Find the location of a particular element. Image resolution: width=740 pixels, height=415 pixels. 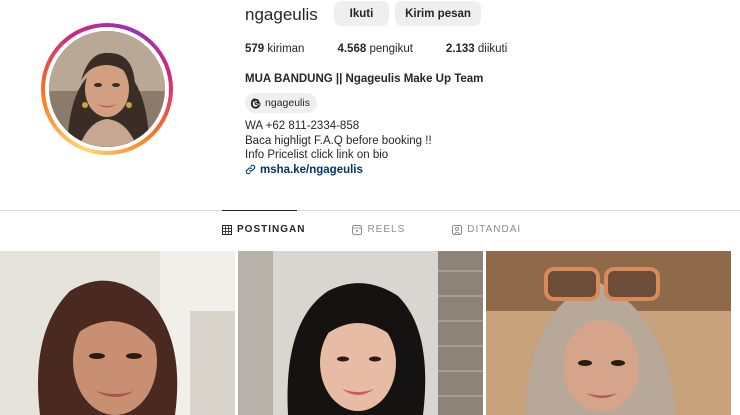

followers-count: 4.568 is located at coordinates (352, 49).